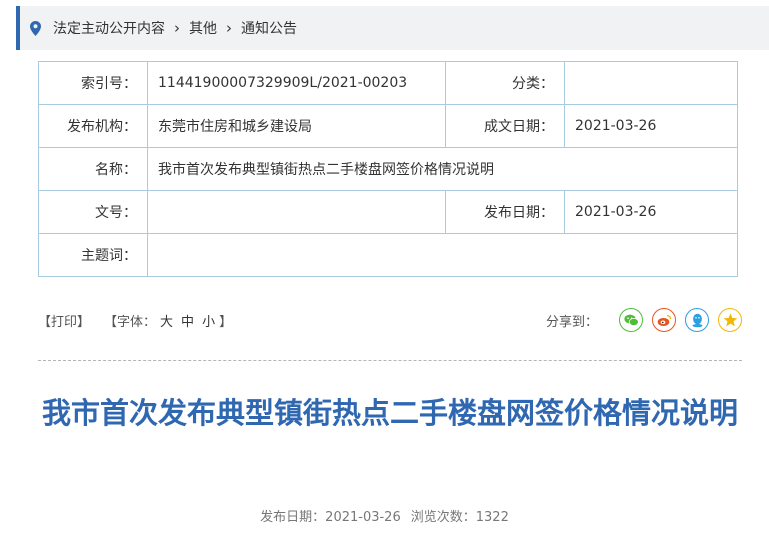 The height and width of the screenshot is (536, 769). Describe the element at coordinates (93, 169) in the screenshot. I see `name-label: 名称：` at that location.